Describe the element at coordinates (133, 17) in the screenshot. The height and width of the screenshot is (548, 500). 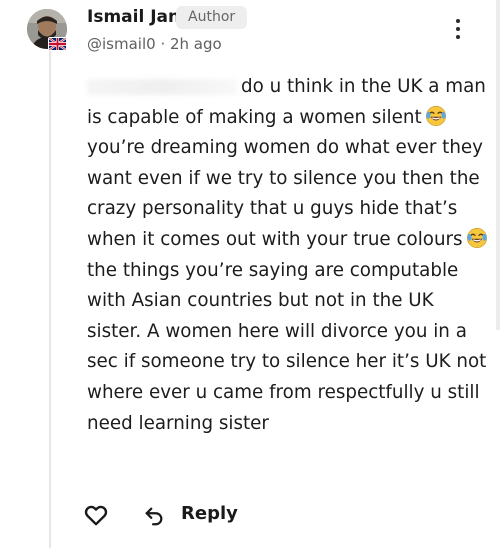
I see `author-name: Ismail Jan` at that location.